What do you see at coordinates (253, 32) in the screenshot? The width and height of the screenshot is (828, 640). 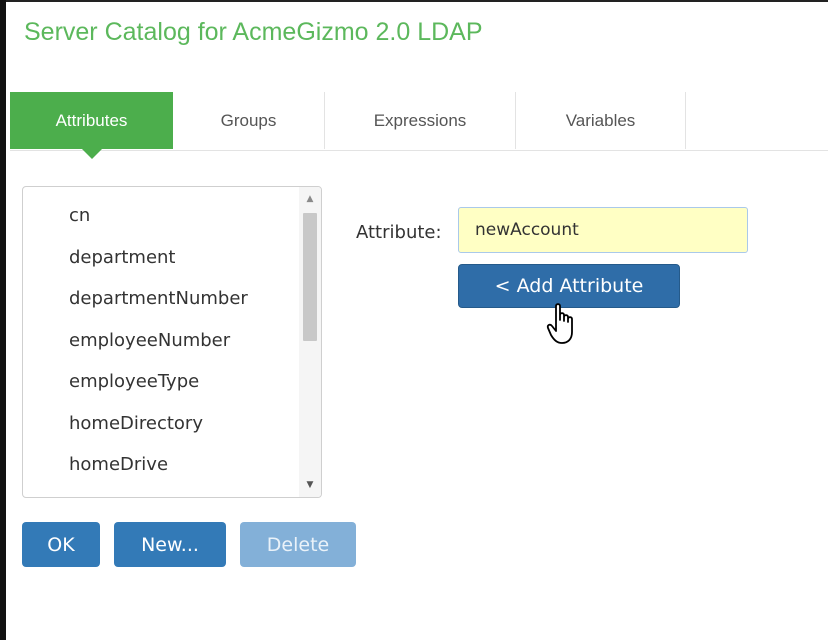 I see `dialog-title: Server Catalog for AcmeGizmo 2.0 LDAP` at bounding box center [253, 32].